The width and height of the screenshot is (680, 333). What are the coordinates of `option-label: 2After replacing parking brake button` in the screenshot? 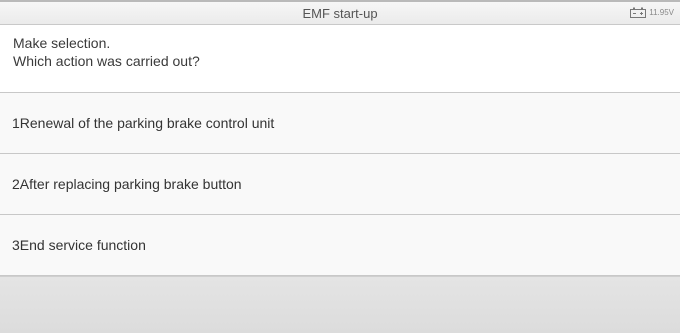 It's located at (127, 184).